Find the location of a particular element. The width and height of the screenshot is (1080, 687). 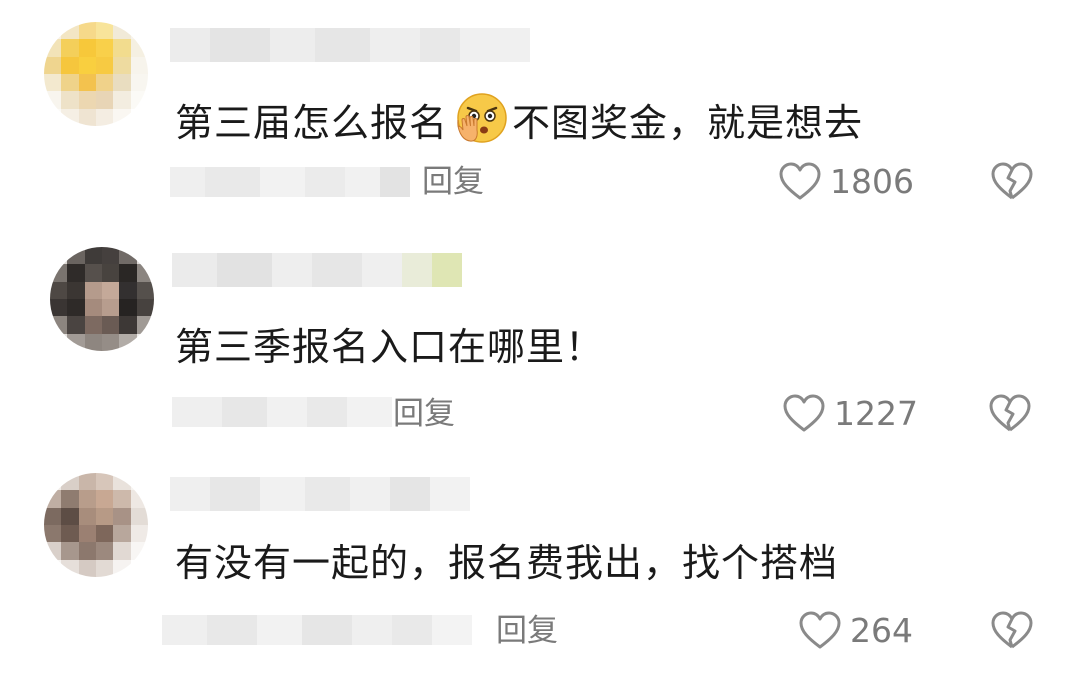

like-button: 264 is located at coordinates (855, 631).